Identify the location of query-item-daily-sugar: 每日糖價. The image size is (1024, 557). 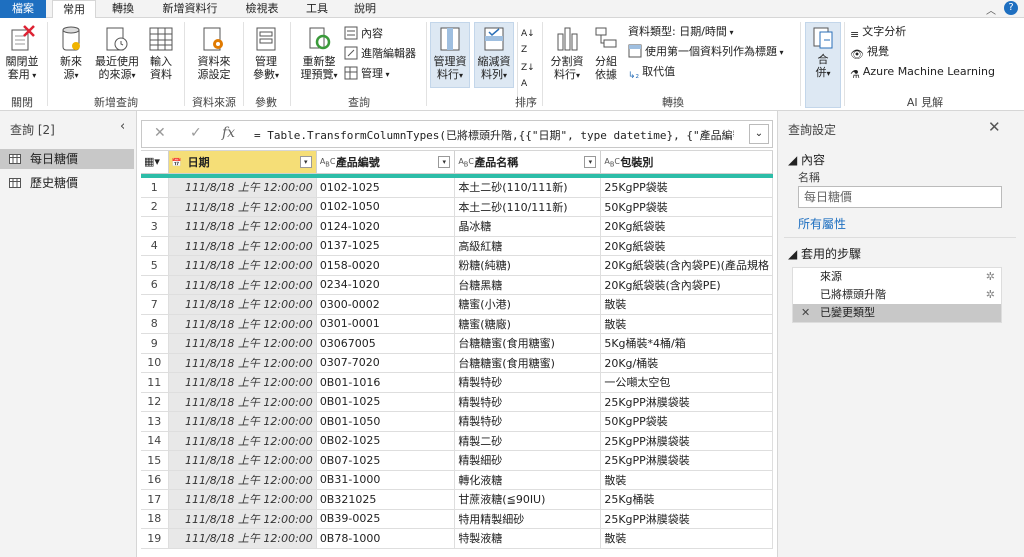
(67, 159).